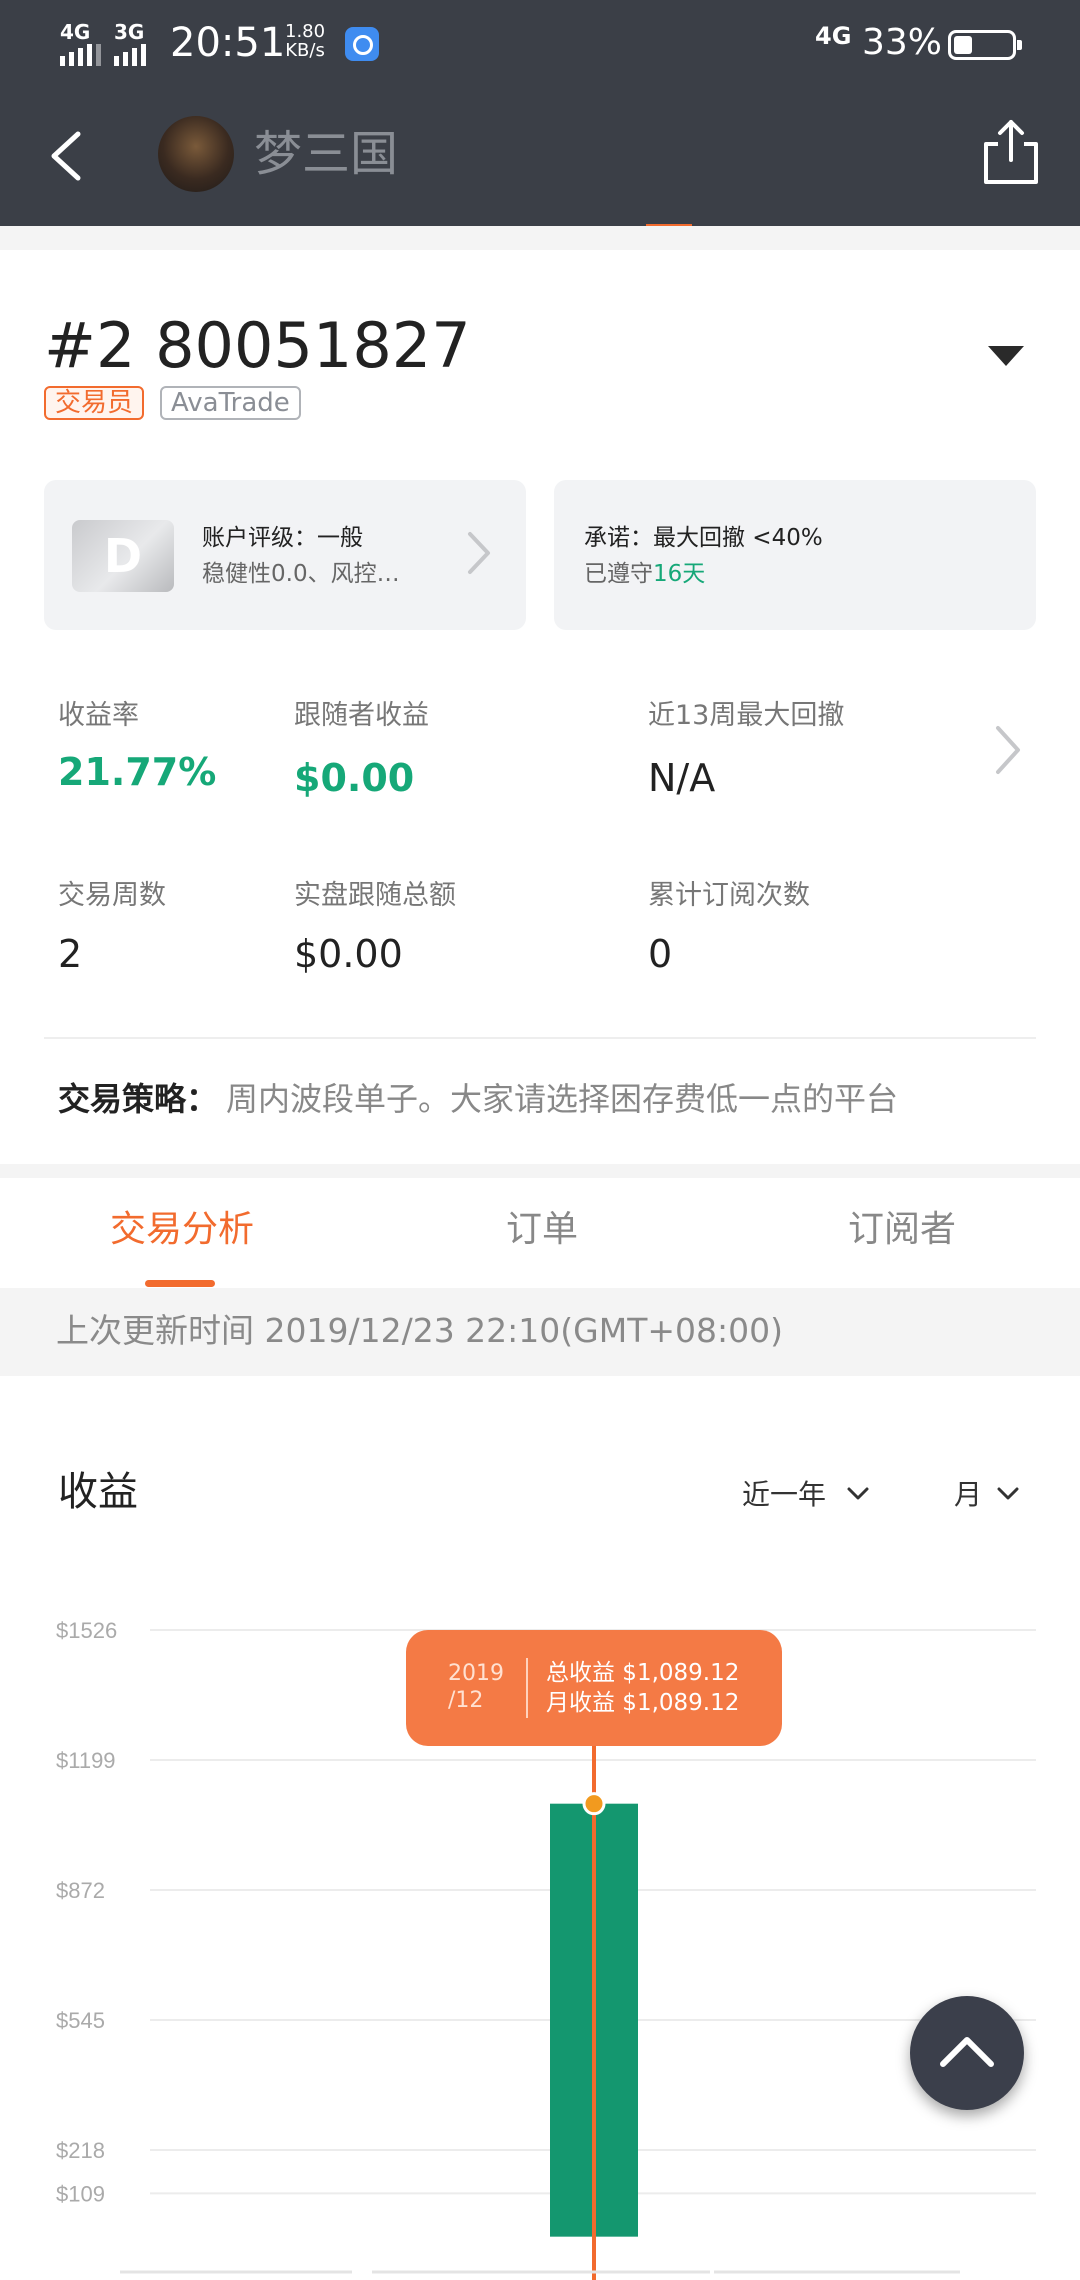 This screenshot has height=2280, width=1080. Describe the element at coordinates (354, 778) in the screenshot. I see `follower-profit-value: $0.00` at that location.